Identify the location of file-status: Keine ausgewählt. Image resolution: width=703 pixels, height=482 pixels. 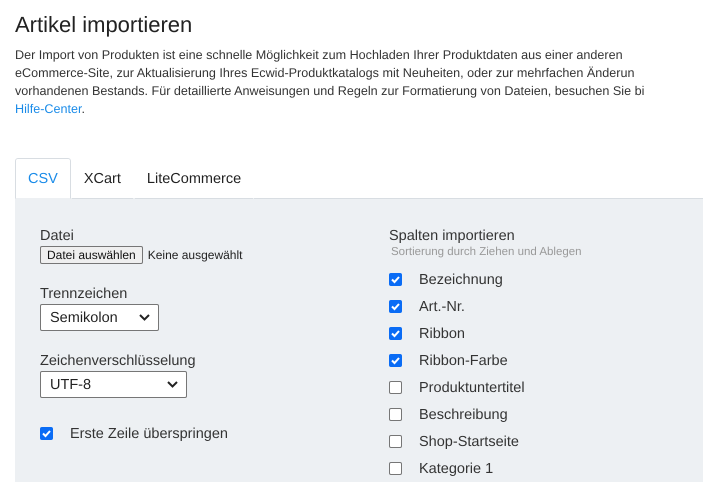
(195, 255).